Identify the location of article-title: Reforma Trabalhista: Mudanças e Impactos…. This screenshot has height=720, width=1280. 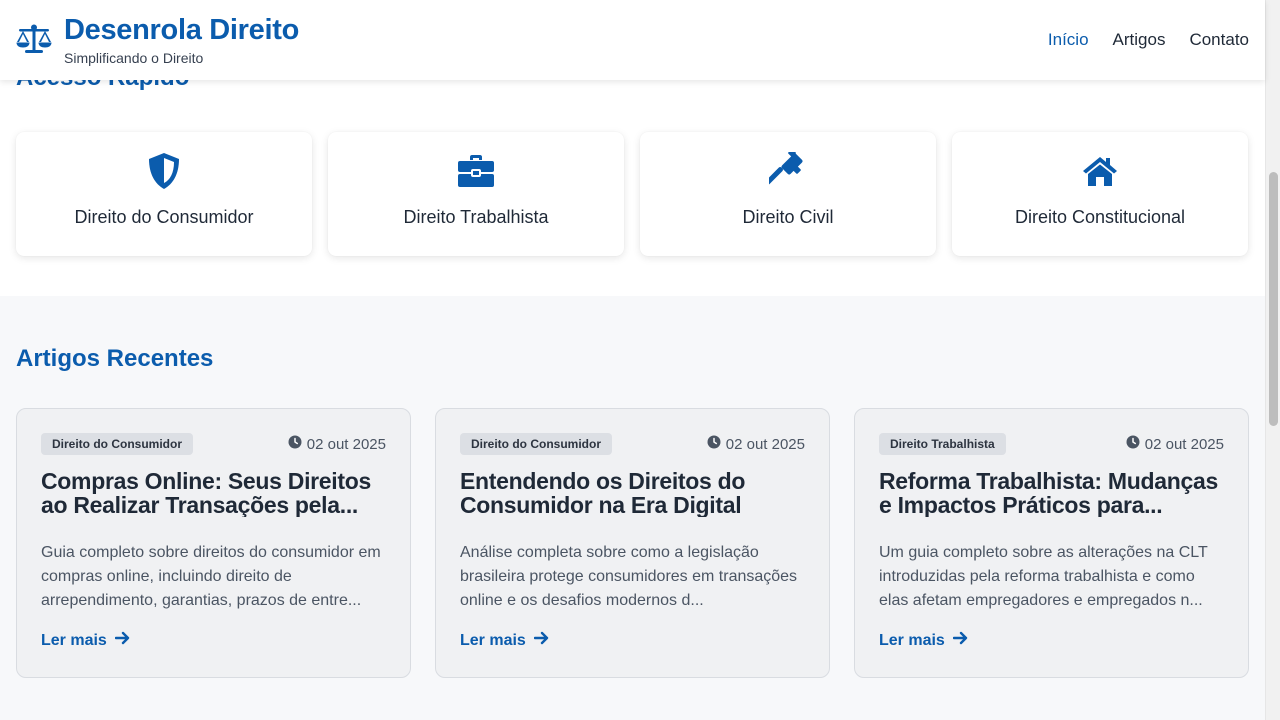
(1051, 493).